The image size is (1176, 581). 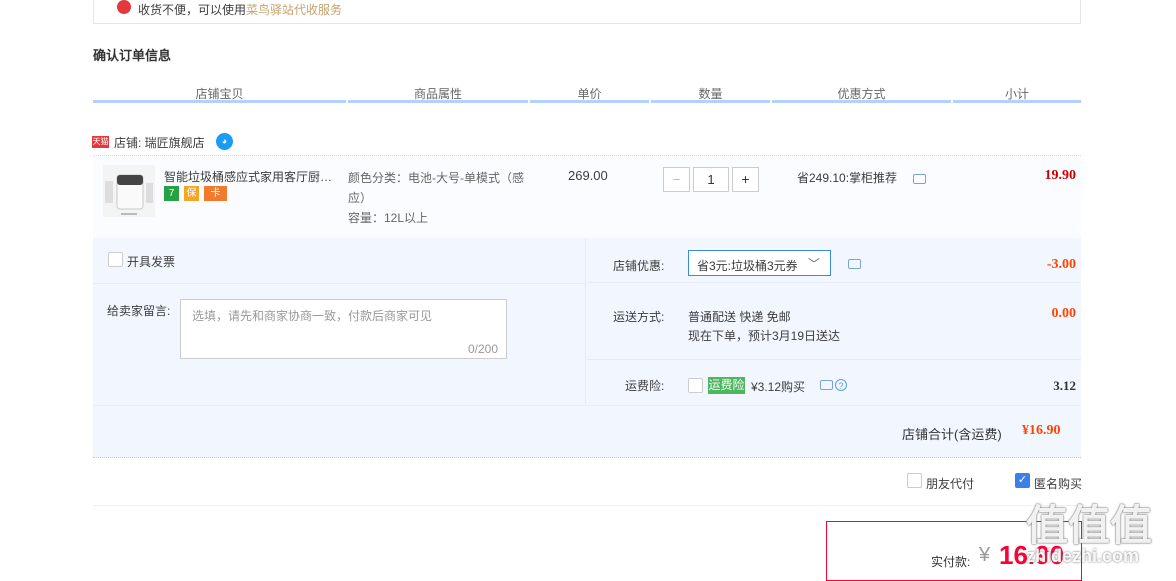 What do you see at coordinates (171, 193) in the screenshot?
I see `seven-day-return-badge: 7` at bounding box center [171, 193].